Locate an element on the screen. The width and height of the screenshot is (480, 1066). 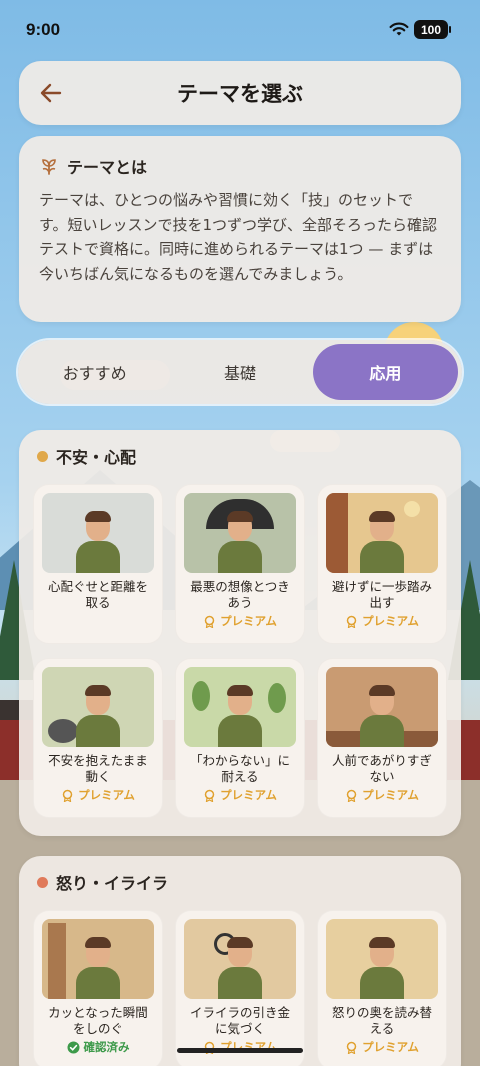
section-title: 不安・心配 is located at coordinates (96, 457).